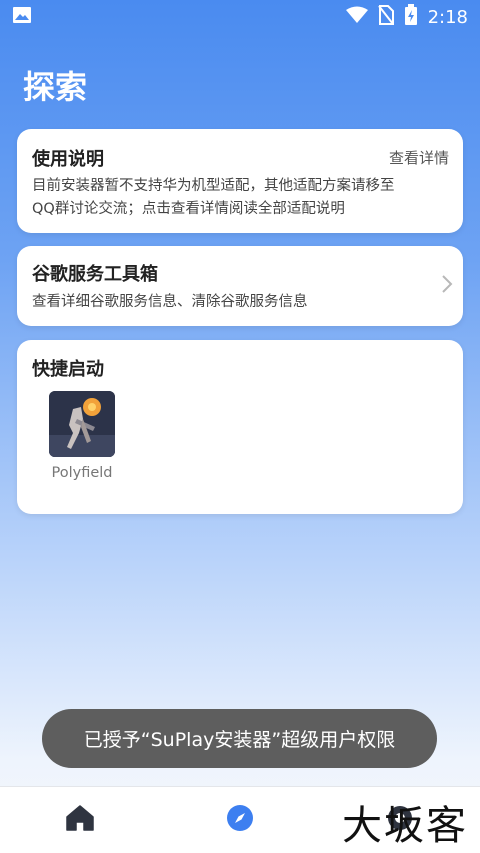  I want to click on nav-explore, so click(240, 820).